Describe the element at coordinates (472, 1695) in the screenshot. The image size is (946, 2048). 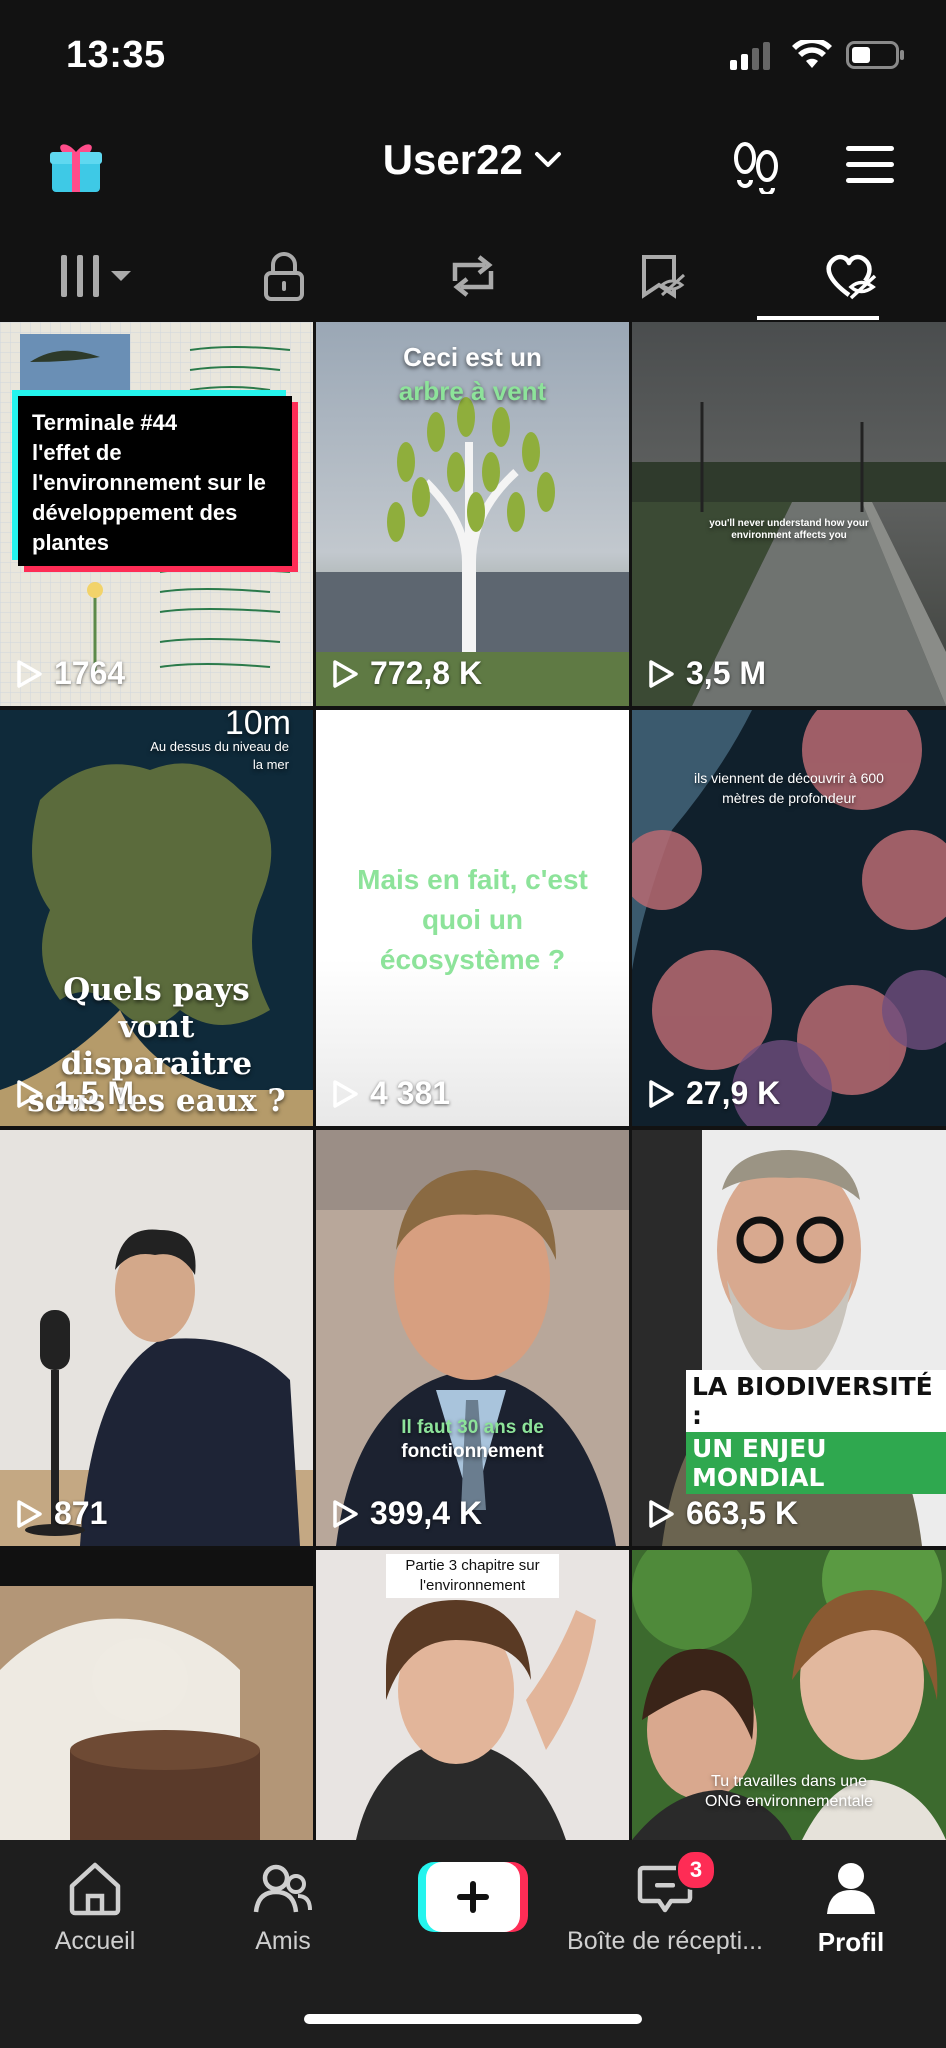
I see `video-tile: Partie 3 chapitre sur l'environnement` at that location.